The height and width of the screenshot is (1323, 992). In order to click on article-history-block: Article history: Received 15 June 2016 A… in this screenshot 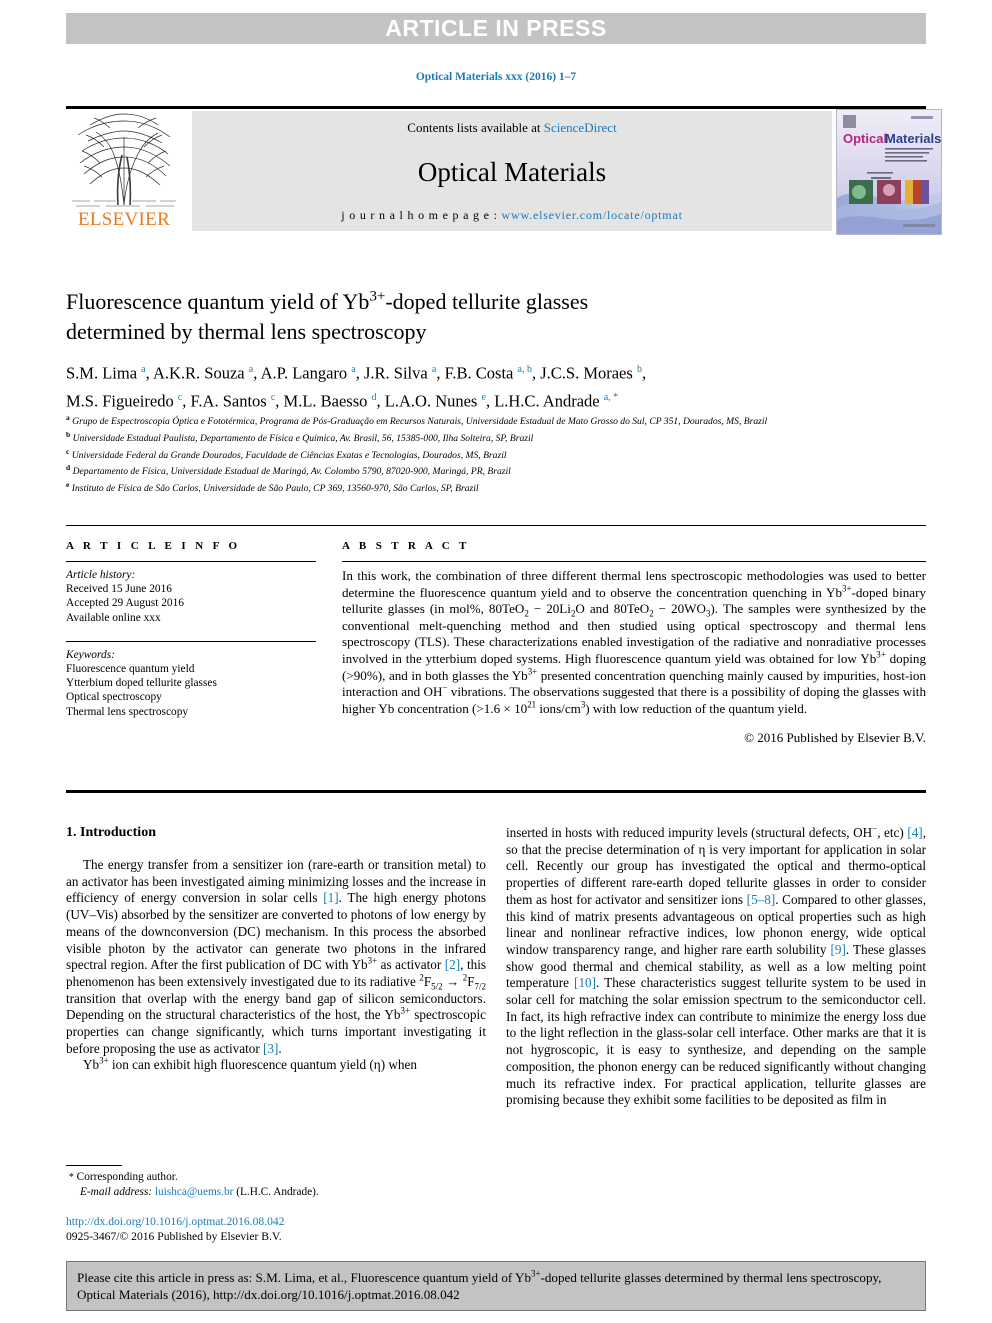, I will do `click(191, 596)`.